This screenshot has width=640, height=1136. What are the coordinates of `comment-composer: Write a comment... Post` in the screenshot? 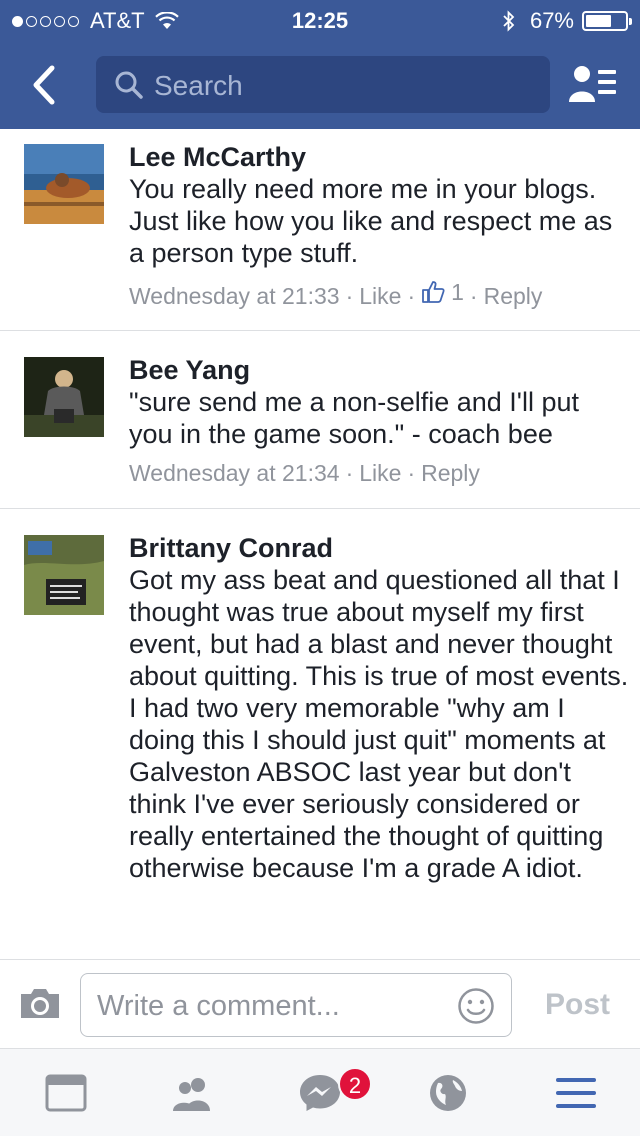 It's located at (320, 1003).